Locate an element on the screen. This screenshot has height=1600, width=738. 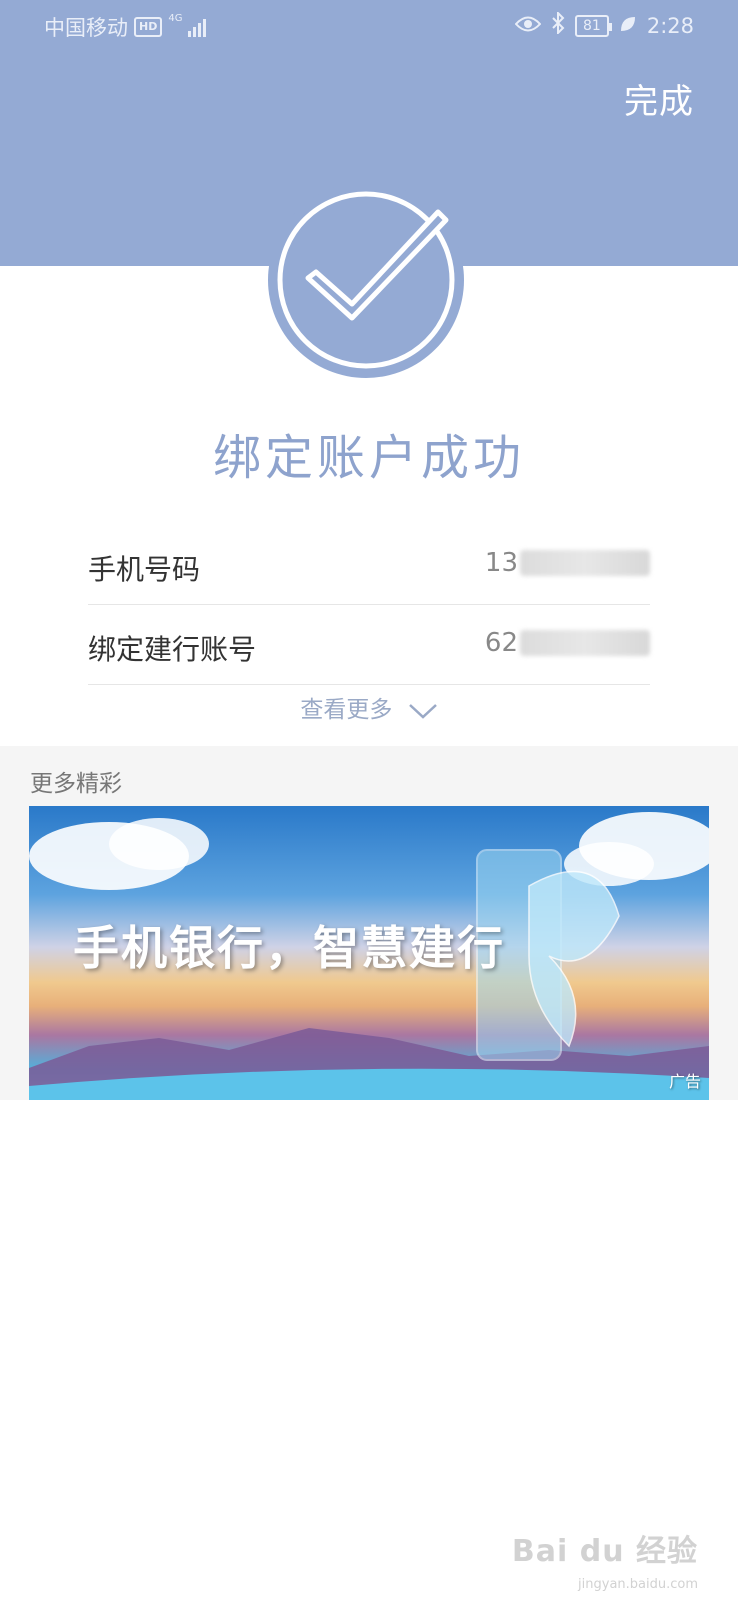
banner-headline: 手机银行，智慧建行 is located at coordinates (289, 948).